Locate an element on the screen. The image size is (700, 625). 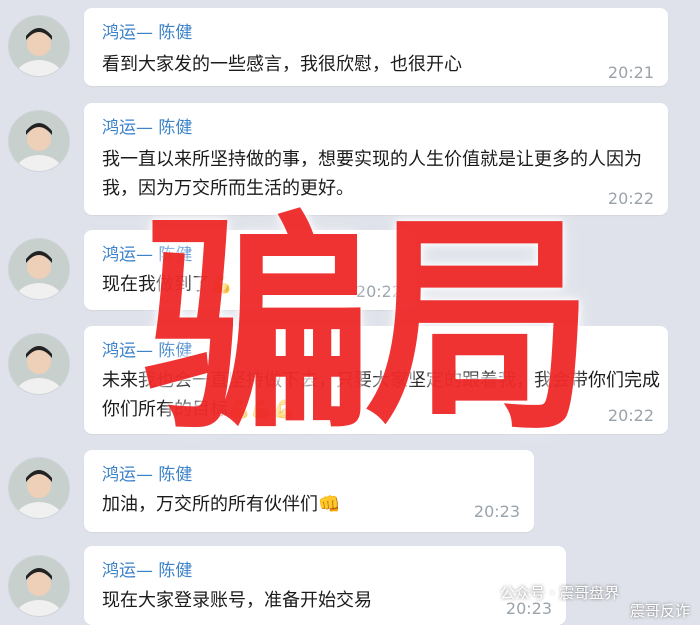
message-time: 20:23 is located at coordinates (496, 511).